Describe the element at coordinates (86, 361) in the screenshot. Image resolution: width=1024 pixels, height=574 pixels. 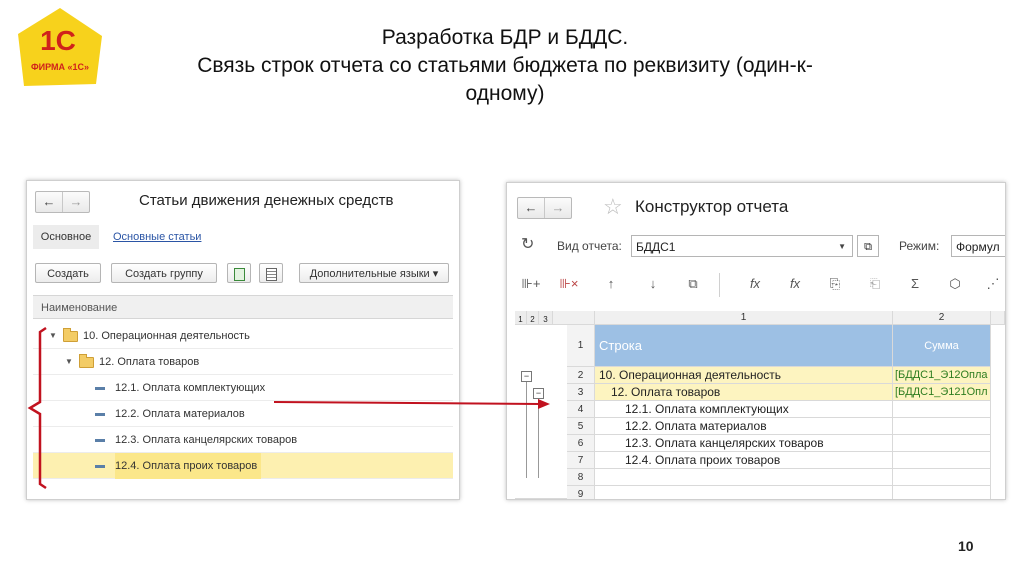
I see `folder-icon` at that location.